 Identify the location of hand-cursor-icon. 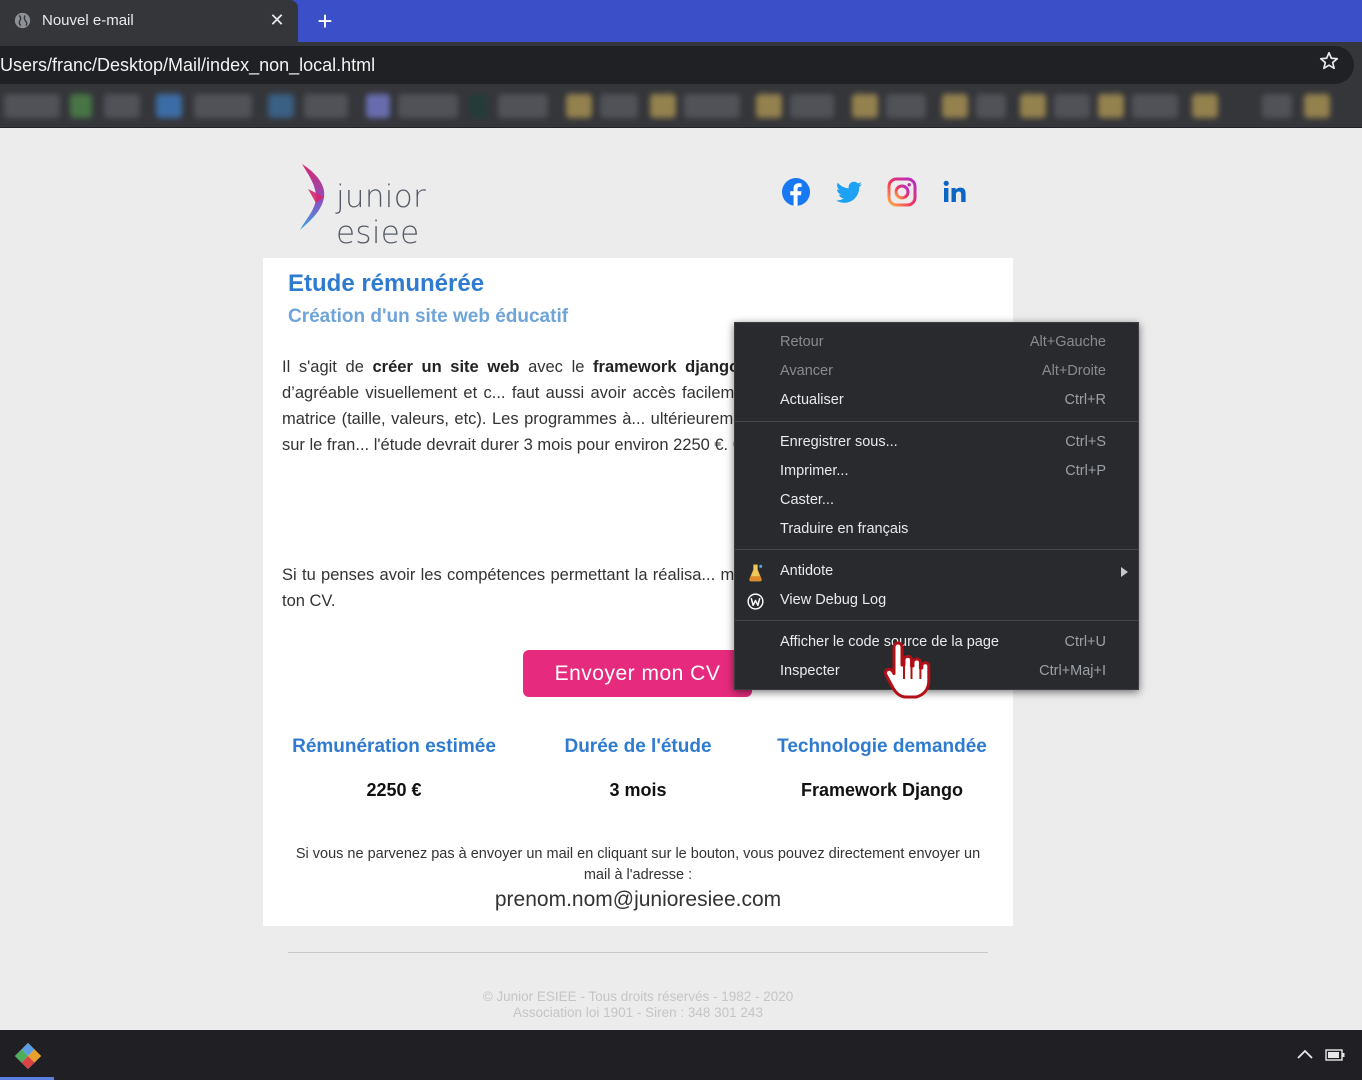
(907, 670).